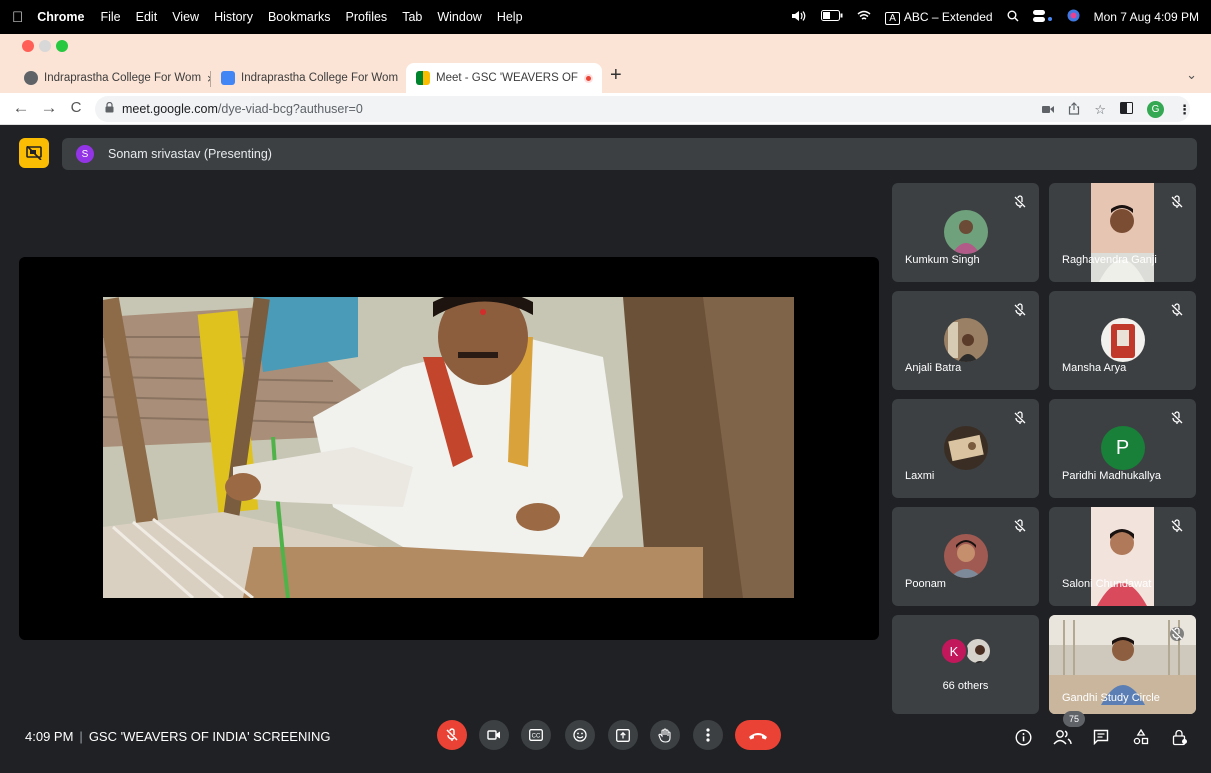 The height and width of the screenshot is (773, 1211). Describe the element at coordinates (965, 340) in the screenshot. I see `participant-tile: Anjali Batra` at that location.